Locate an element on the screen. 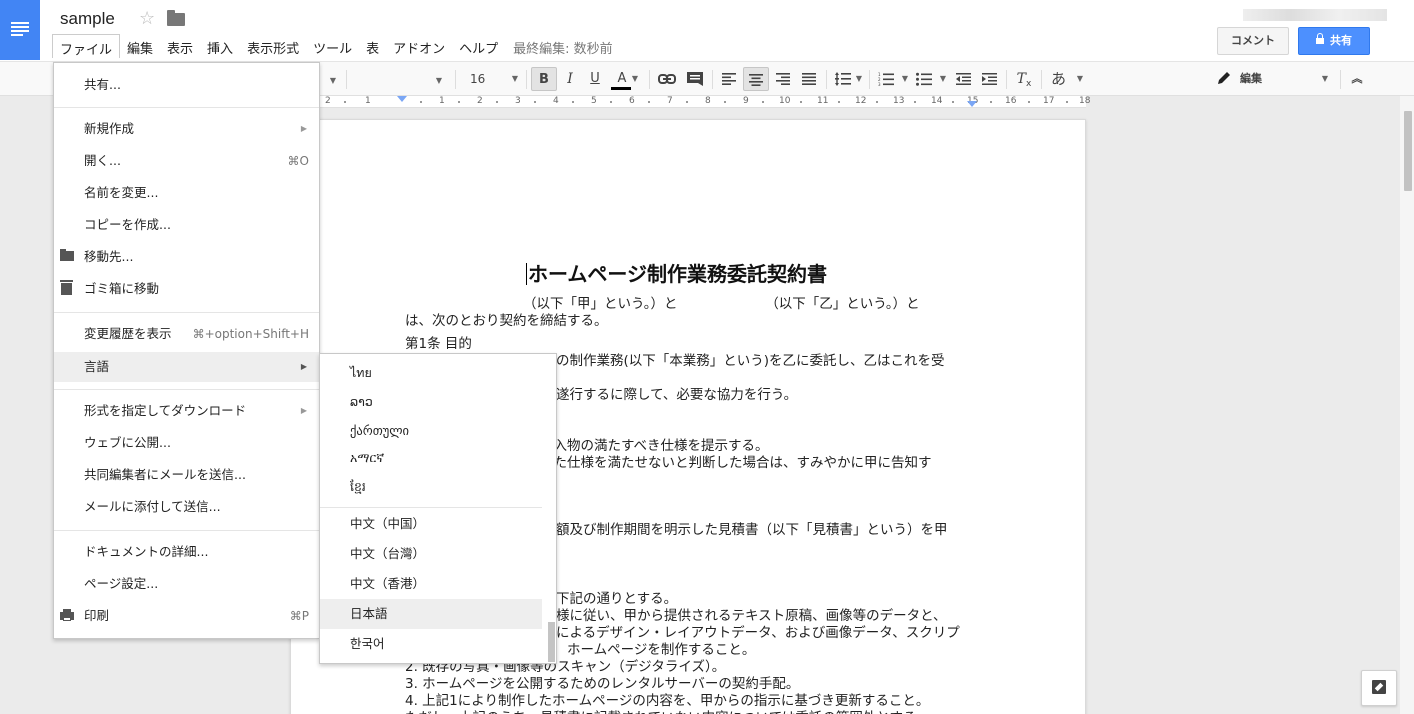 This screenshot has height=714, width=1414. comments-button: コメント is located at coordinates (1253, 41).